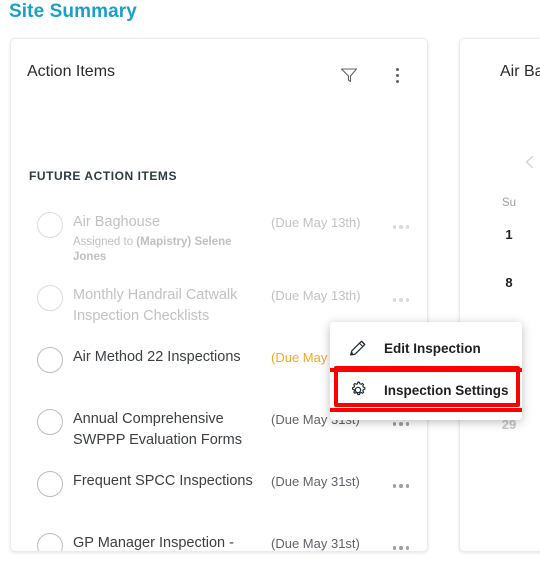  Describe the element at coordinates (520, 71) in the screenshot. I see `air-baghouse-title: Air Bagh` at that location.